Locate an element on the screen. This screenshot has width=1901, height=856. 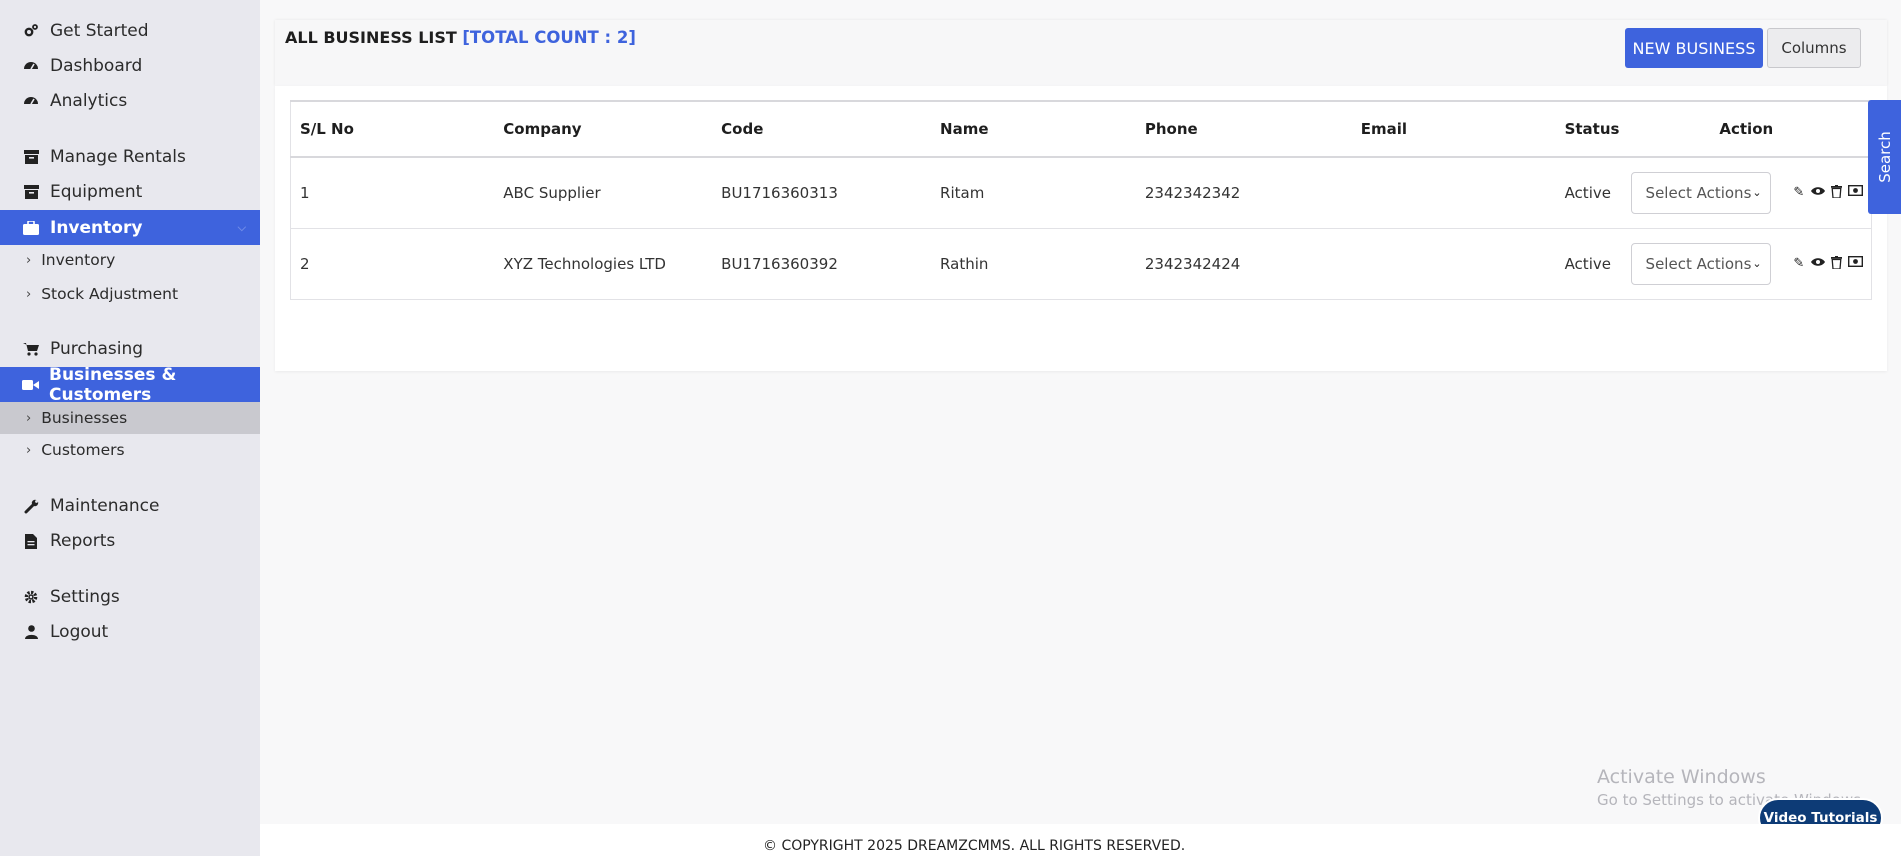
gear-icon is located at coordinates (31, 597).